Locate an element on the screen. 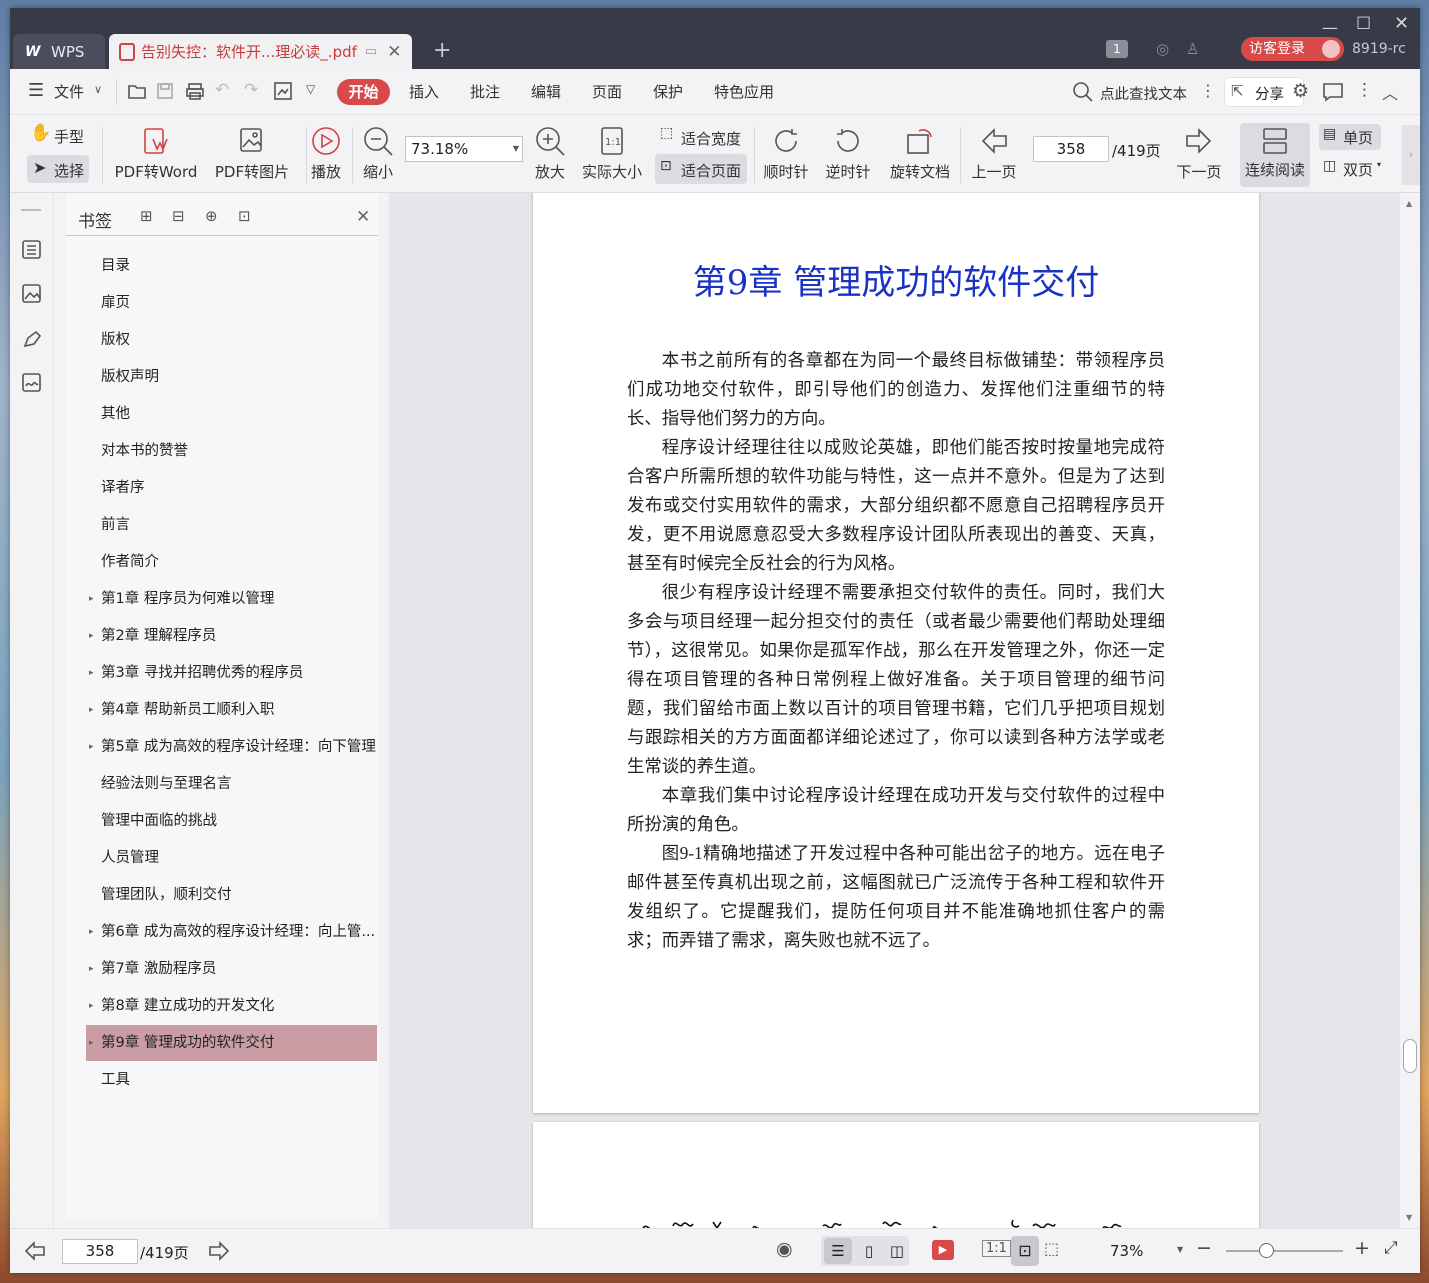 The height and width of the screenshot is (1283, 1429). bookmark-item: 译者序 is located at coordinates (231, 488).